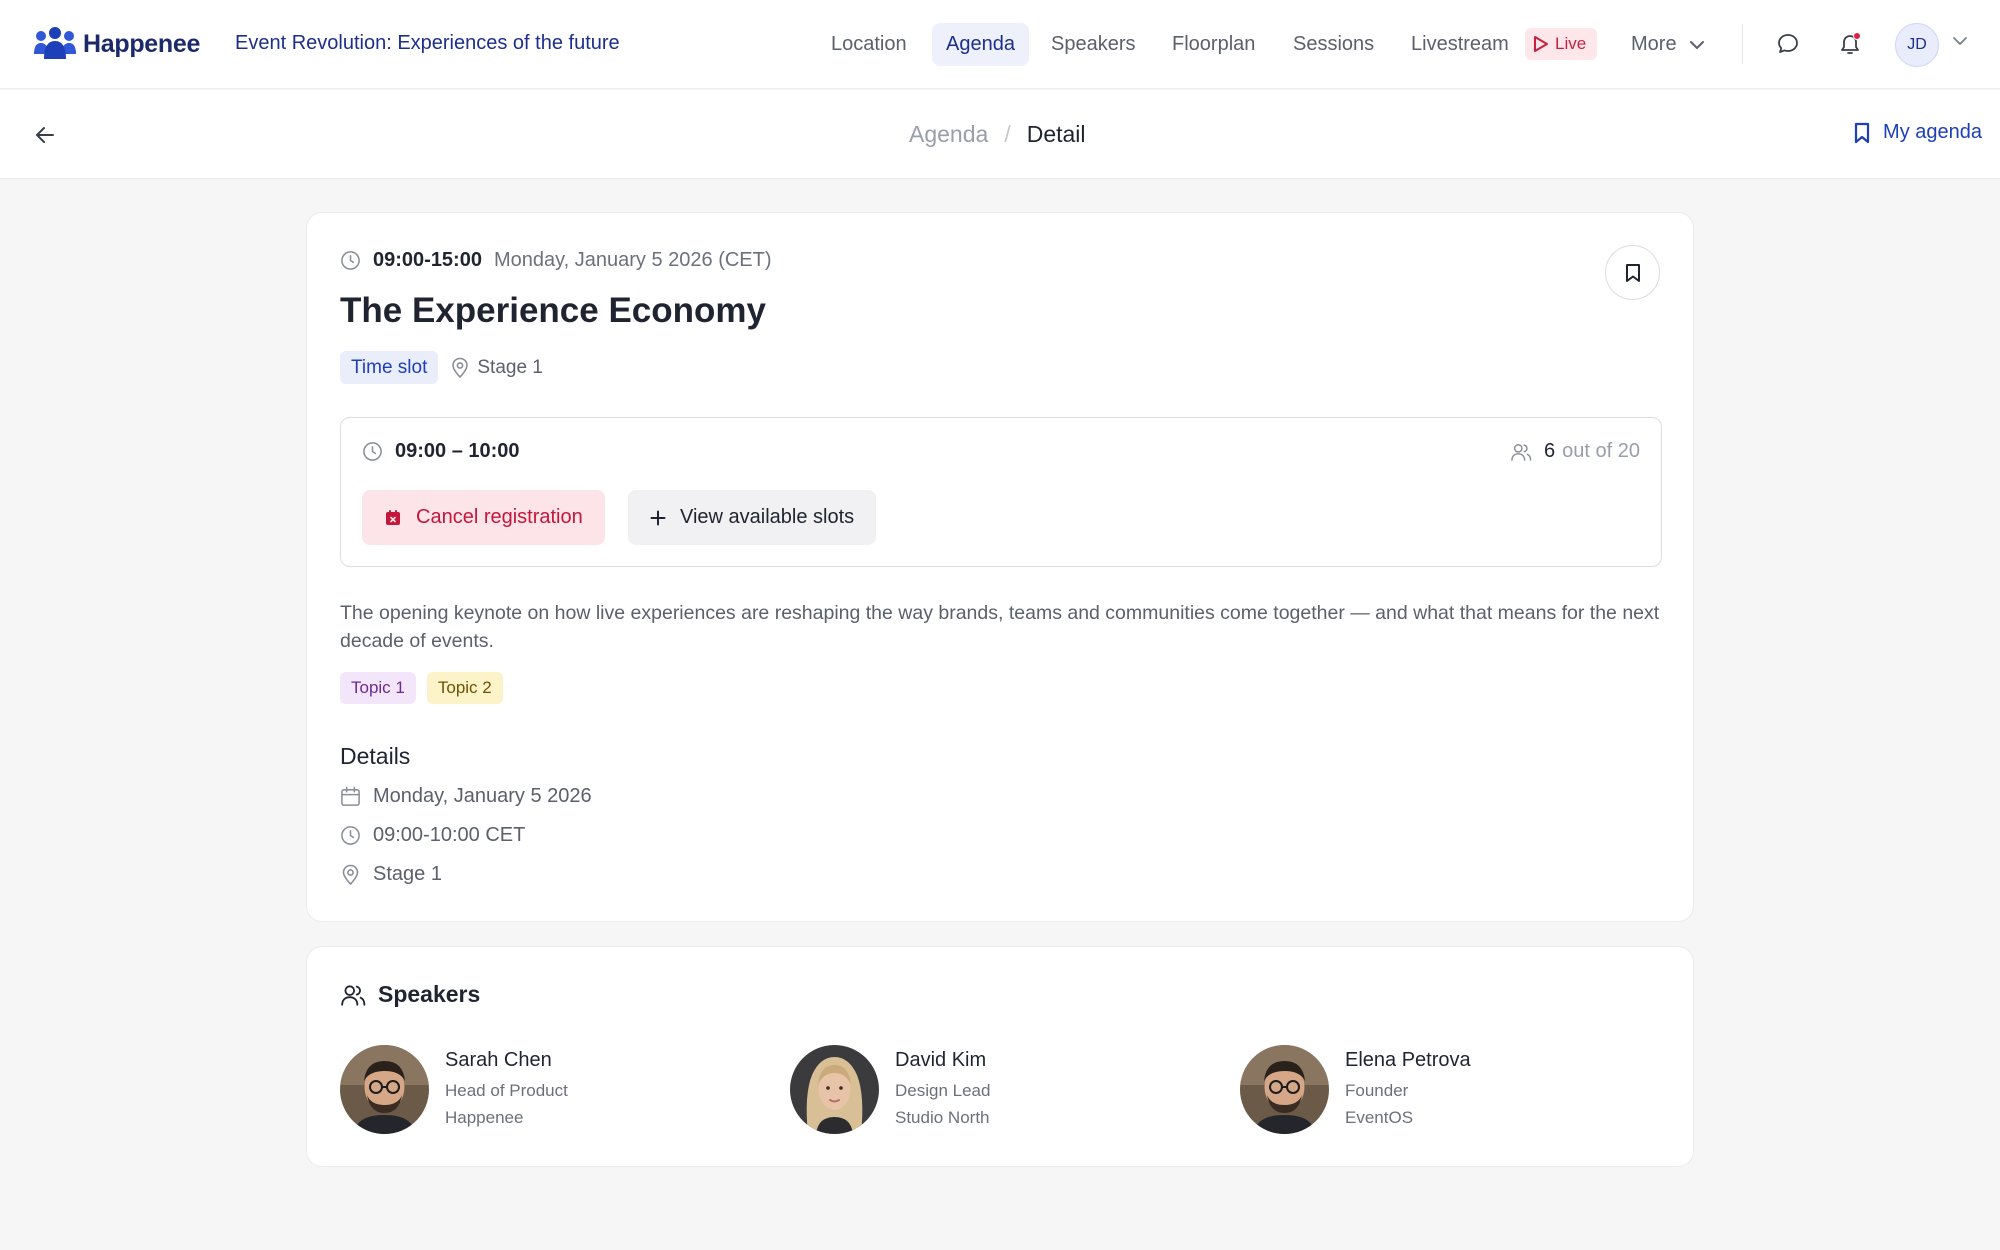 Image resolution: width=2000 pixels, height=1250 pixels. I want to click on chat-button, so click(1788, 44).